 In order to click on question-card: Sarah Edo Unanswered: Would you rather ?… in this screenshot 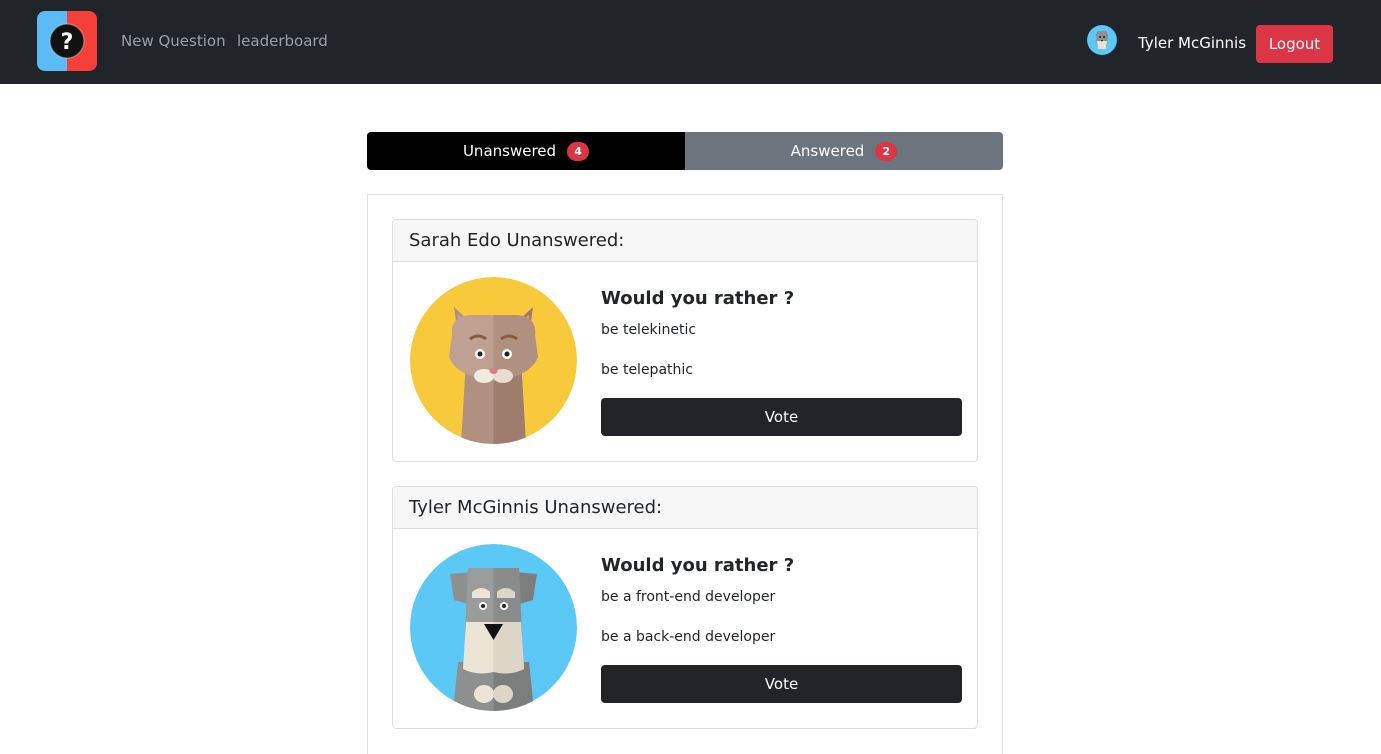, I will do `click(685, 340)`.